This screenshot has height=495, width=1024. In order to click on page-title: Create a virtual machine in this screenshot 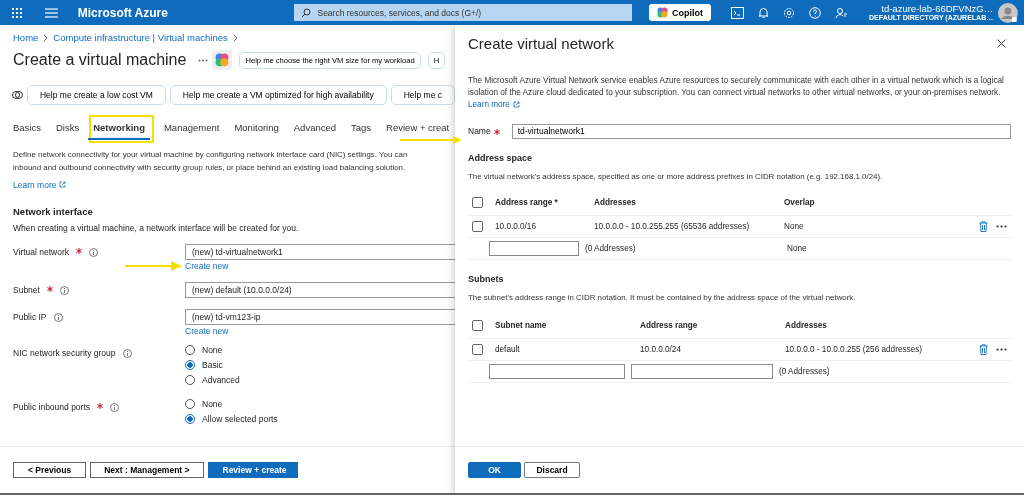, I will do `click(100, 60)`.